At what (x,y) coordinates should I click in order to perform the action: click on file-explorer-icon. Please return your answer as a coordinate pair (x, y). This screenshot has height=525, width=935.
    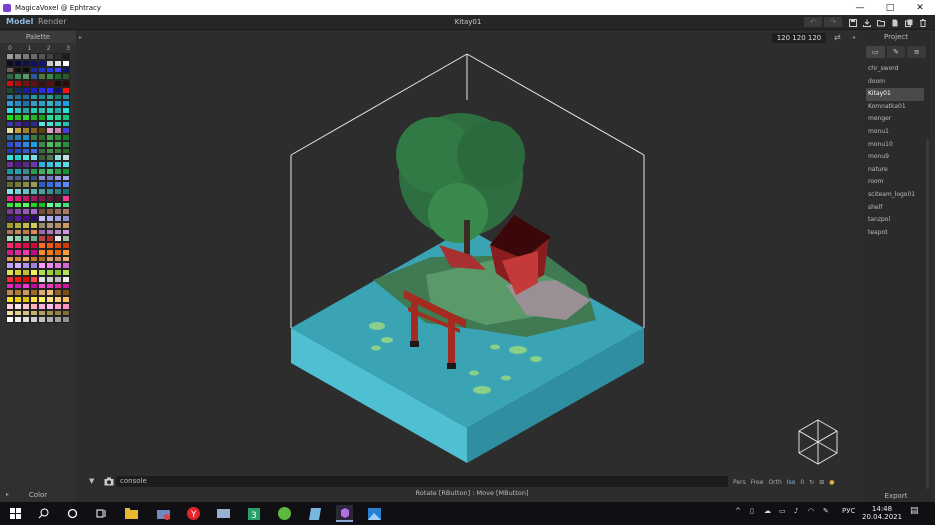
    Looking at the image, I should click on (131, 513).